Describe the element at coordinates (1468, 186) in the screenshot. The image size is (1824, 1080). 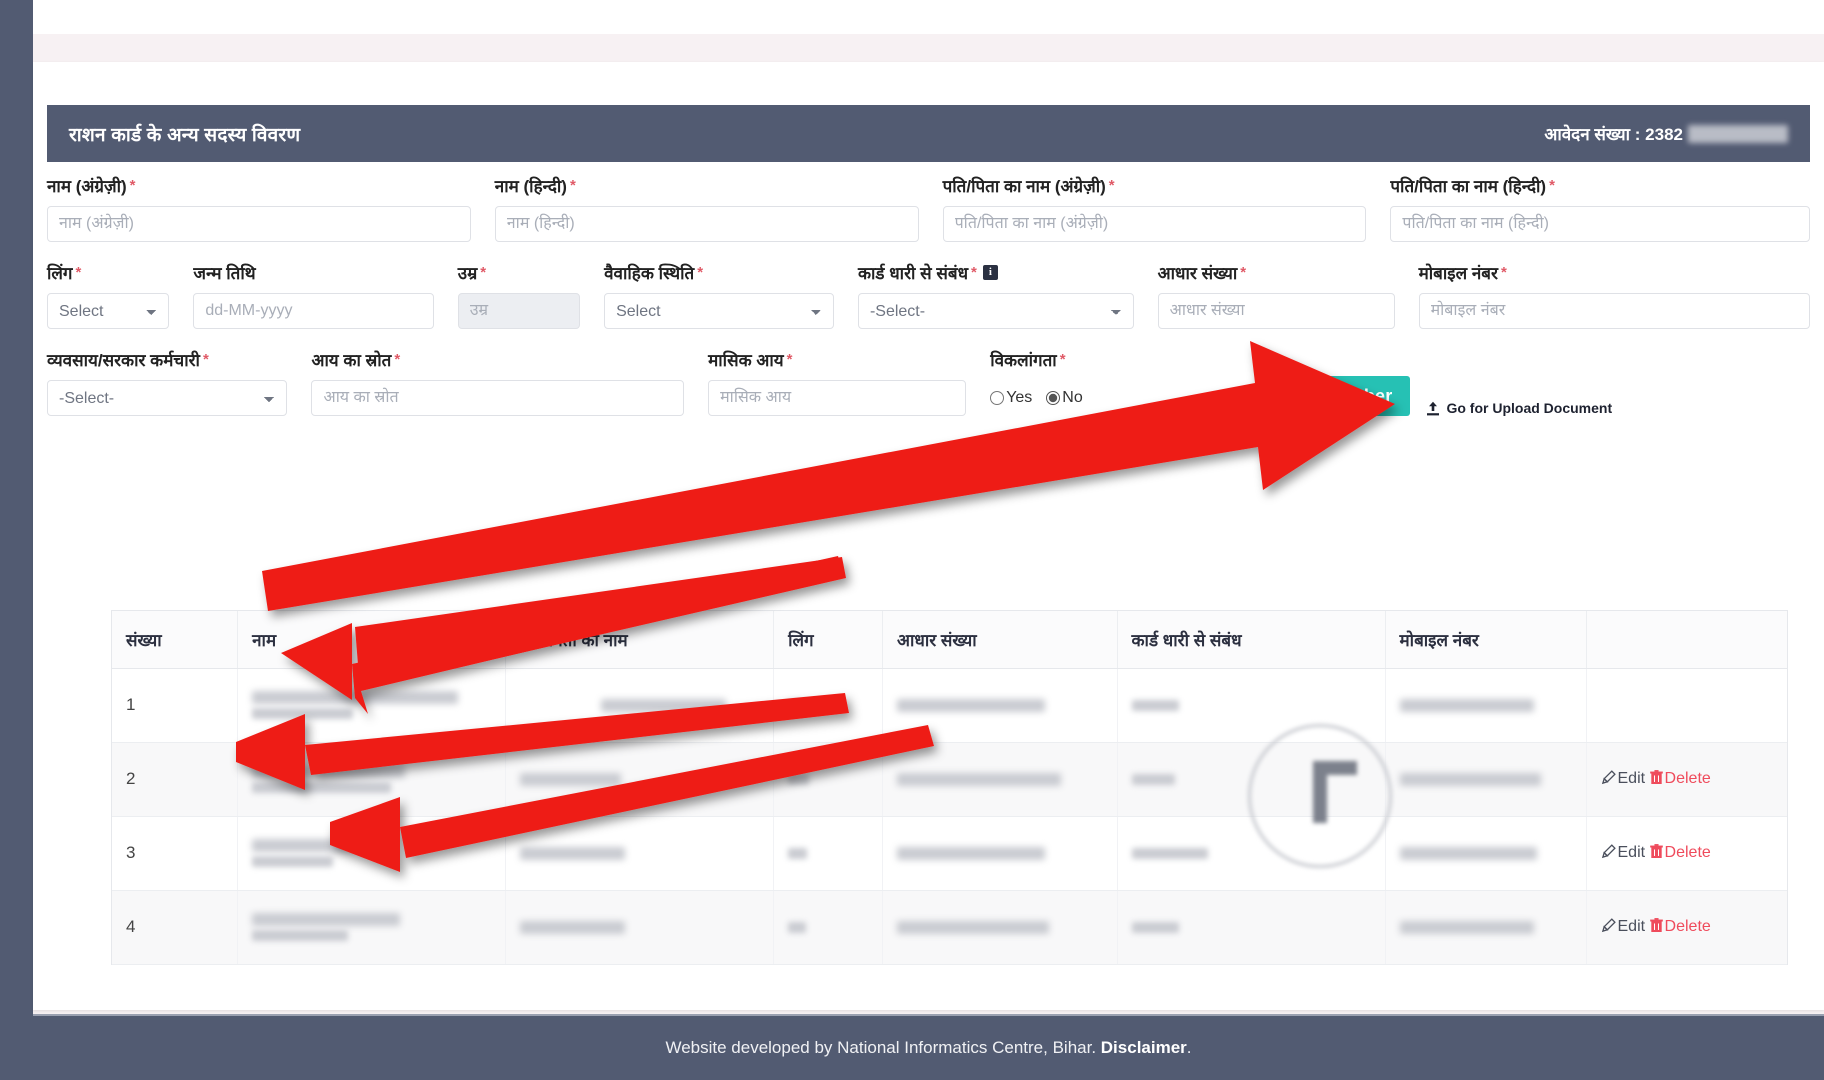
I see `label-text: पति/पिता का नाम (हिन्दी)` at that location.